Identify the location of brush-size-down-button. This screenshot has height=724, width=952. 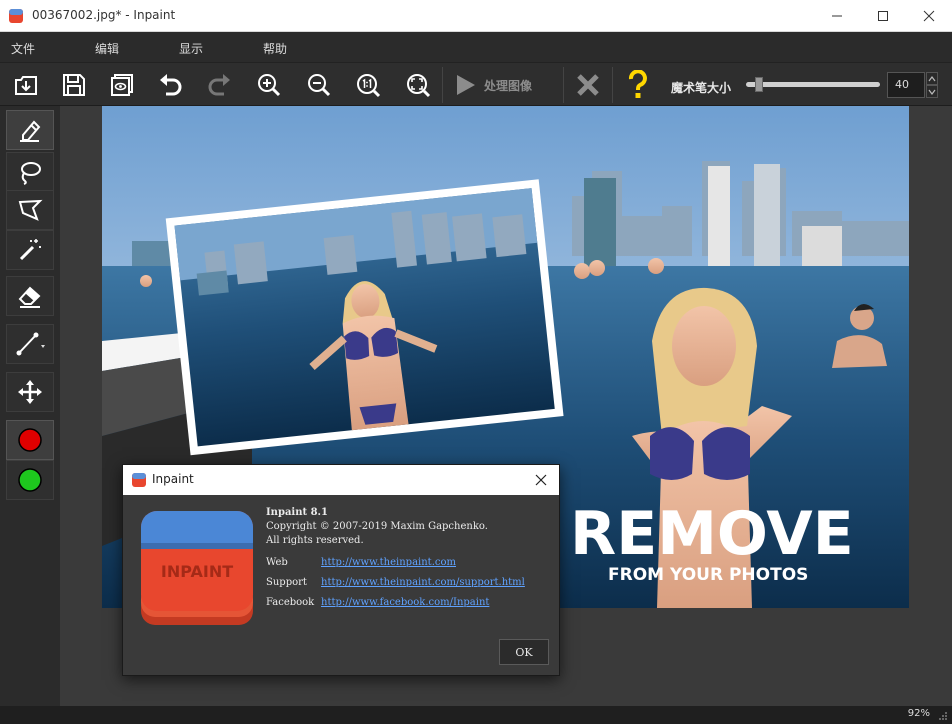
(932, 91).